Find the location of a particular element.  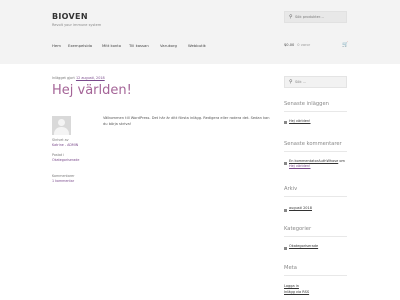

nav-item-varukorg: Varukorg is located at coordinates (168, 45).